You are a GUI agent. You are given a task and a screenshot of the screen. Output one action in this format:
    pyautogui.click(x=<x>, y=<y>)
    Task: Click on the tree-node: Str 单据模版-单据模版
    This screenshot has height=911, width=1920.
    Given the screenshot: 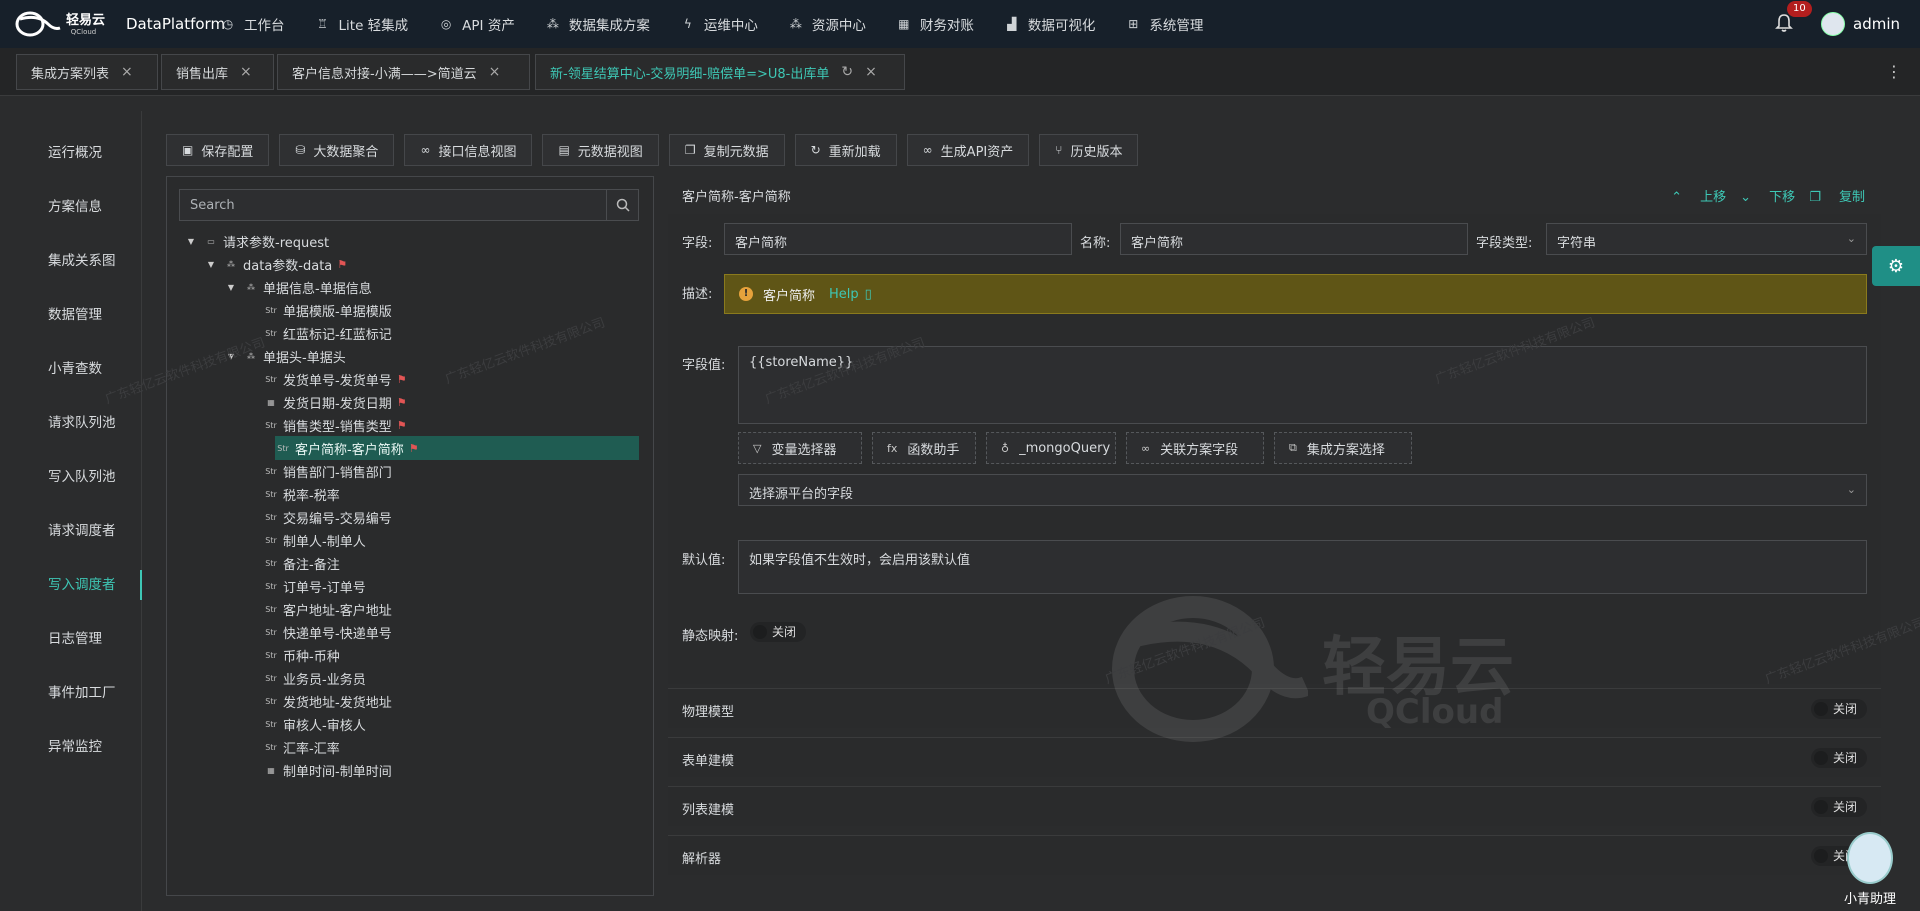 What is the action you would take?
    pyautogui.click(x=327, y=310)
    